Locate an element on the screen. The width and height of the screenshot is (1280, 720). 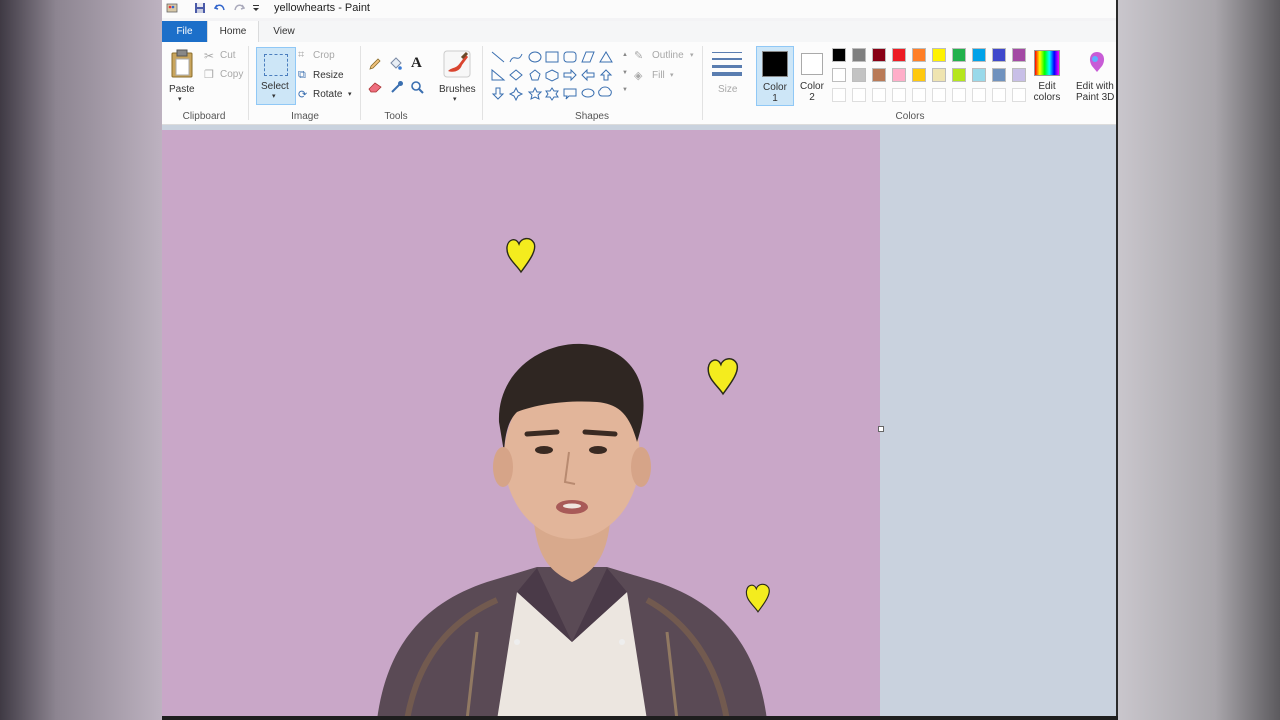
crop-button: ⌗ Crop is located at coordinates (323, 57).